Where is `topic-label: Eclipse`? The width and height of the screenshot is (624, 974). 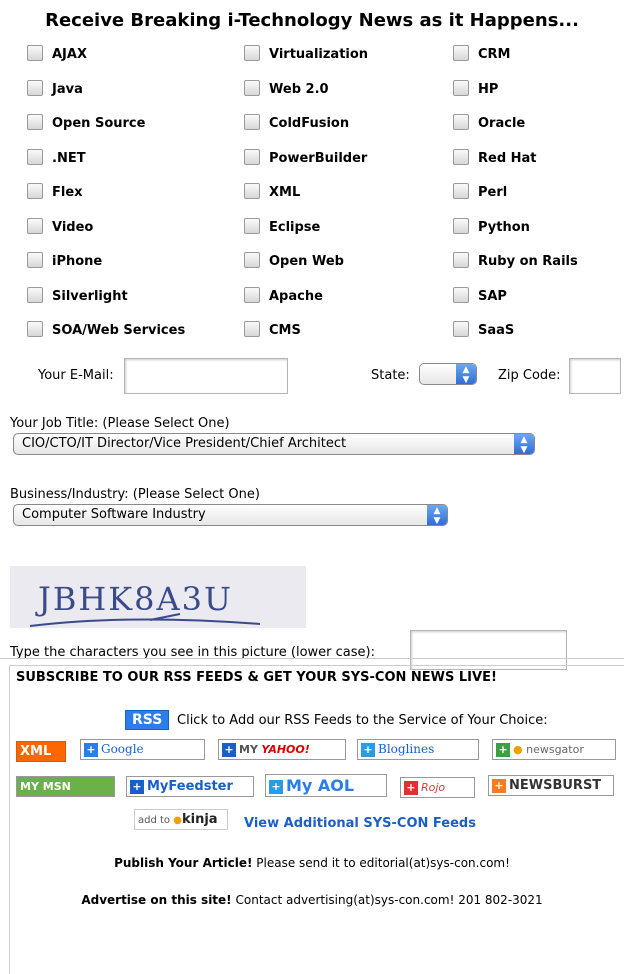
topic-label: Eclipse is located at coordinates (295, 227).